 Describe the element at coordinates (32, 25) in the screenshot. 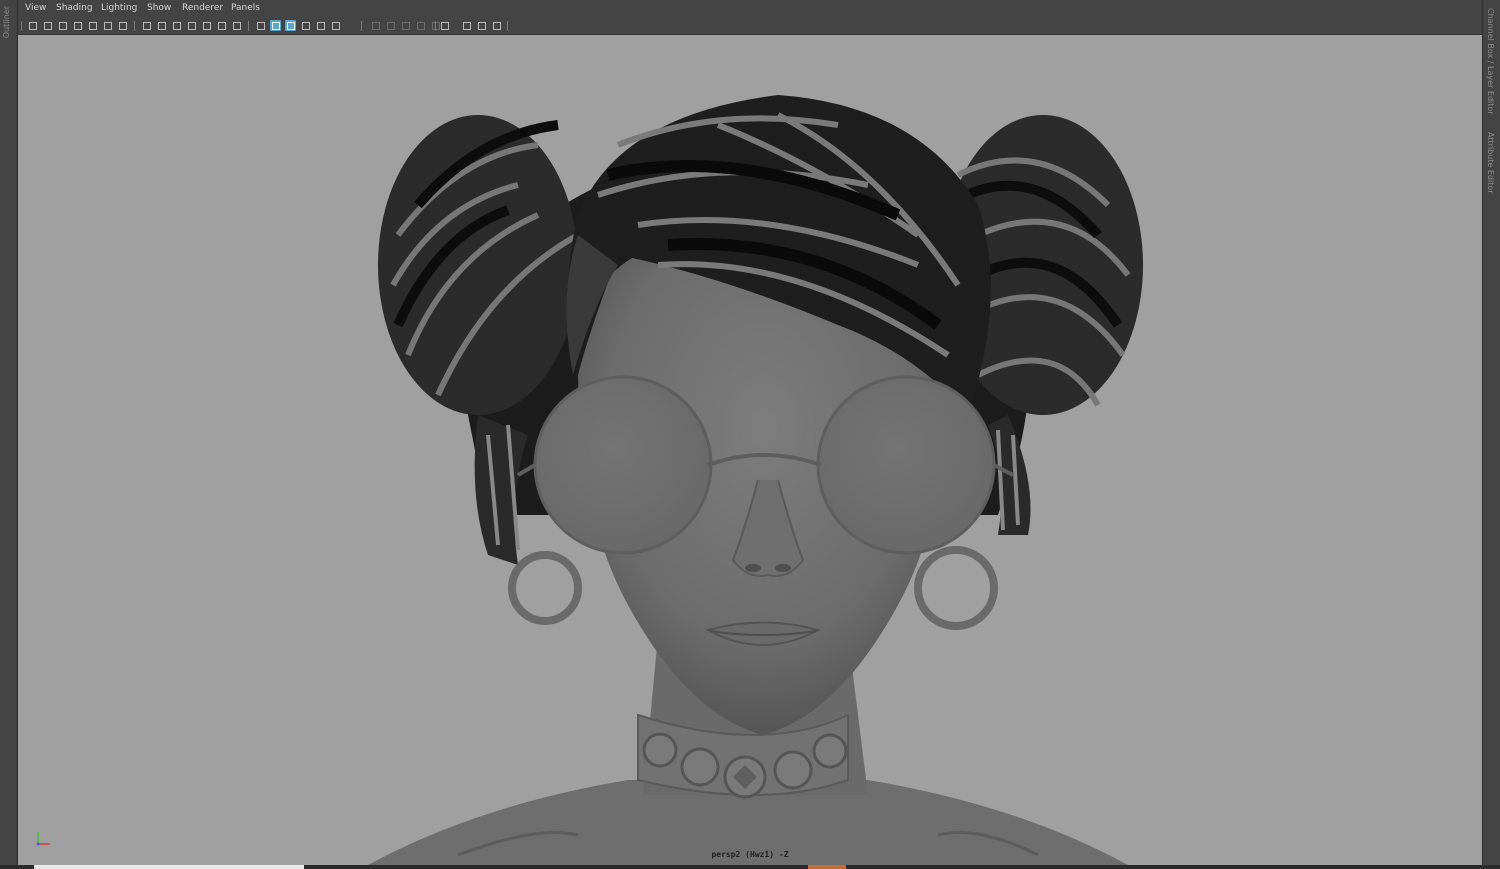

I see `camera-attributes-icon` at that location.